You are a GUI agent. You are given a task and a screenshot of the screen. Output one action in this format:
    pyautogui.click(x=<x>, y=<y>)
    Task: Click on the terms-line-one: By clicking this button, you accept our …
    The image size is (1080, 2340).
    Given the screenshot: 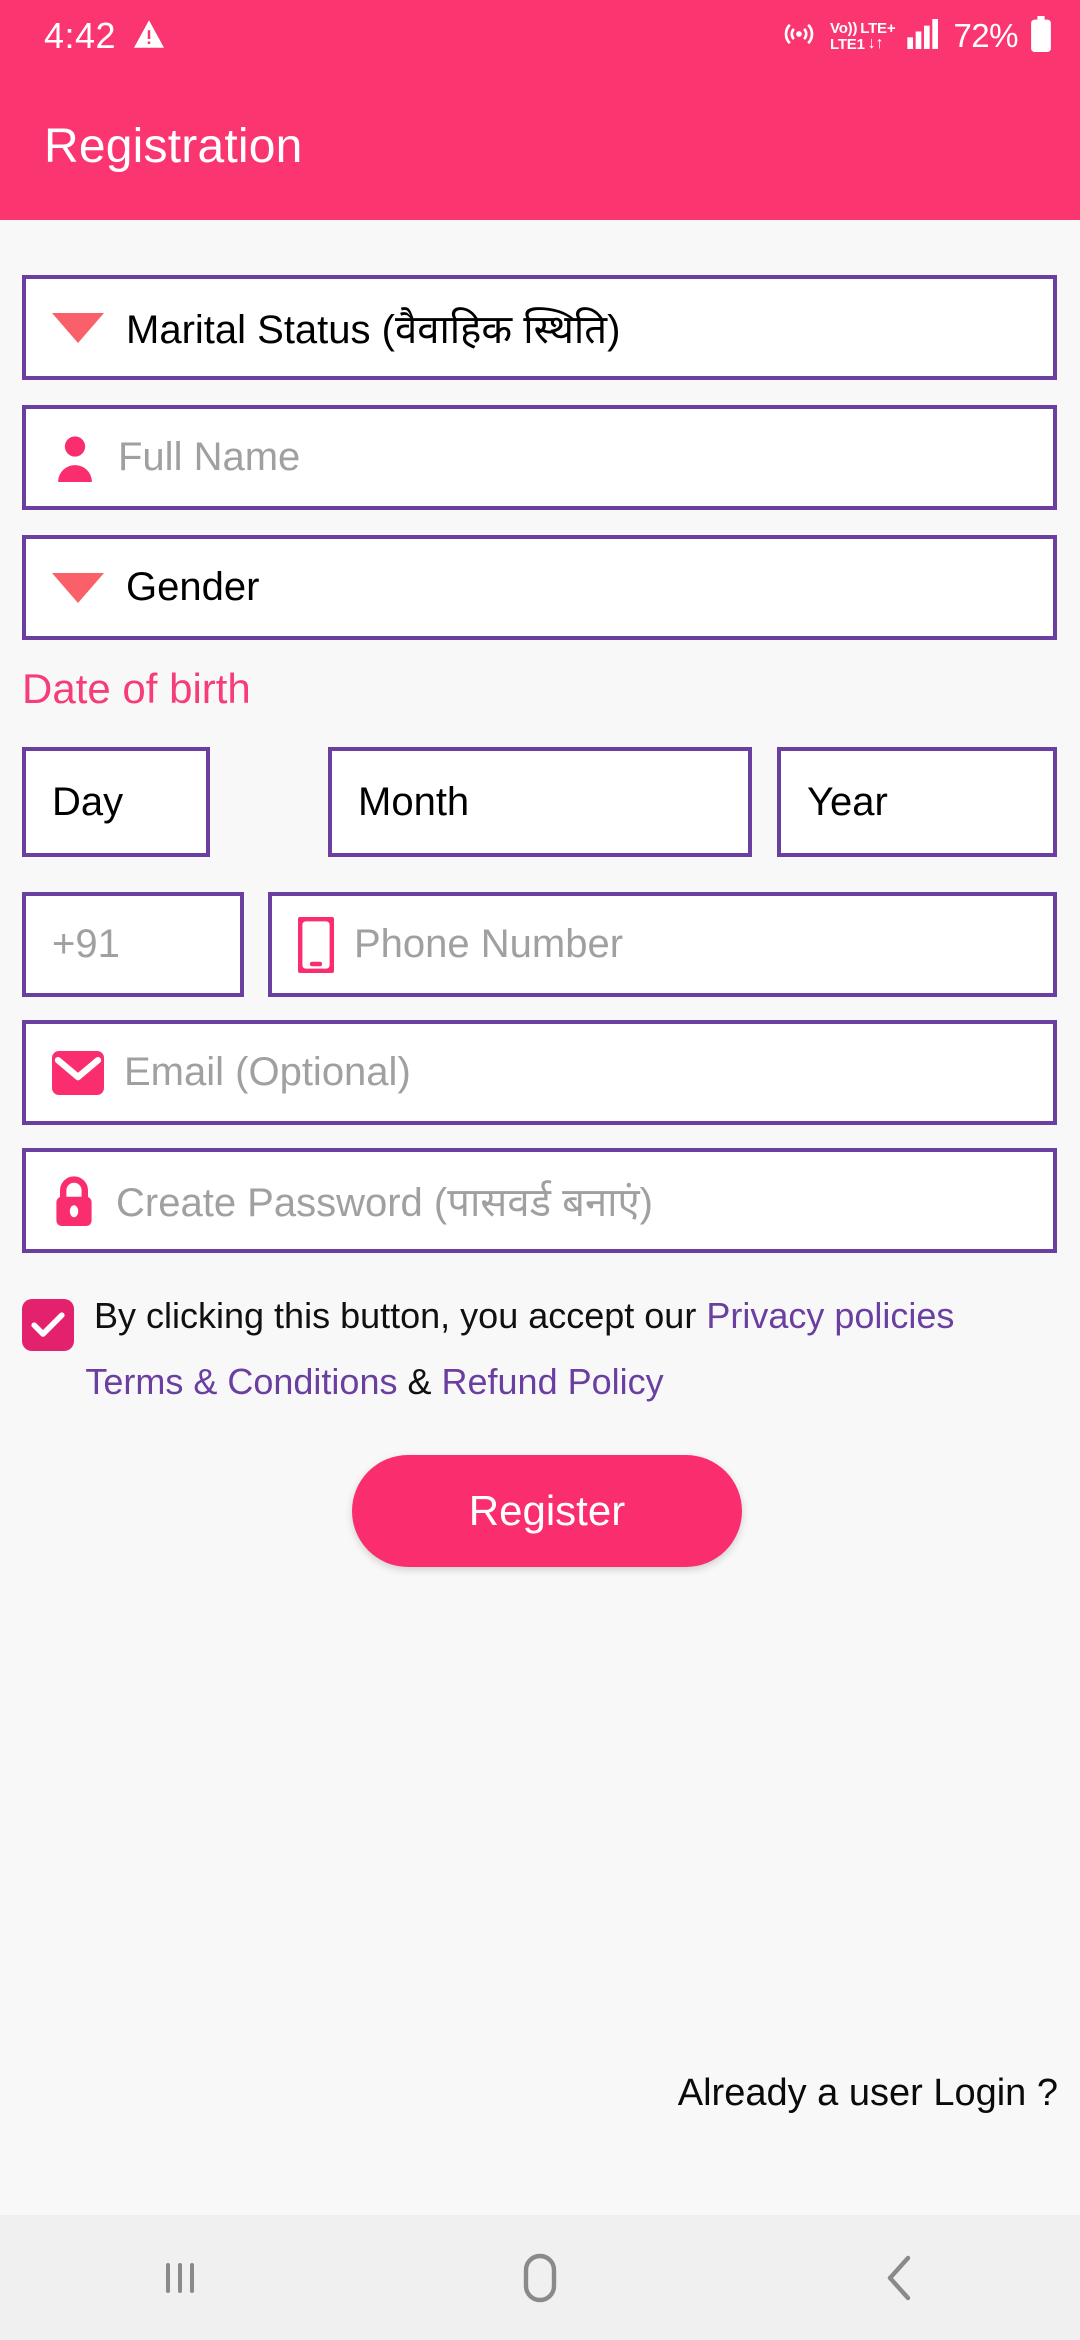 What is the action you would take?
    pyautogui.click(x=539, y=1322)
    